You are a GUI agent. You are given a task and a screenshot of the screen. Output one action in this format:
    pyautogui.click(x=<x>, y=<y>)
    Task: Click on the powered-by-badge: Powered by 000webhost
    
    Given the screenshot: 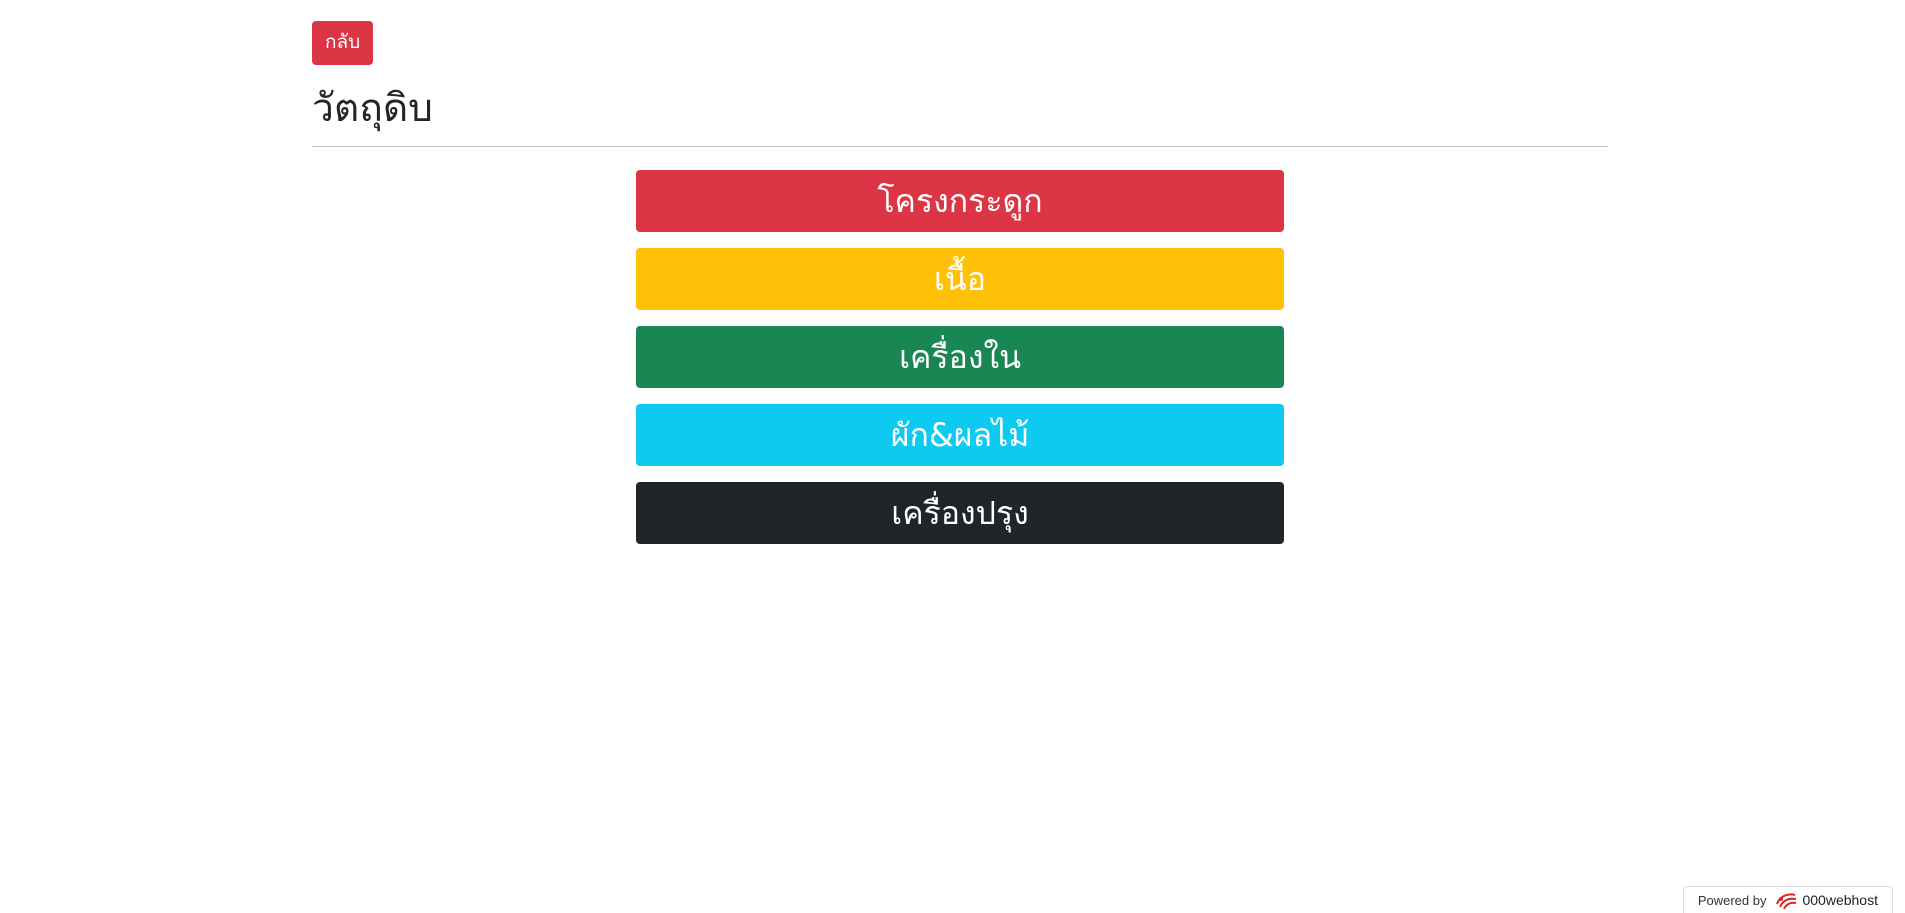 What is the action you would take?
    pyautogui.click(x=1787, y=899)
    